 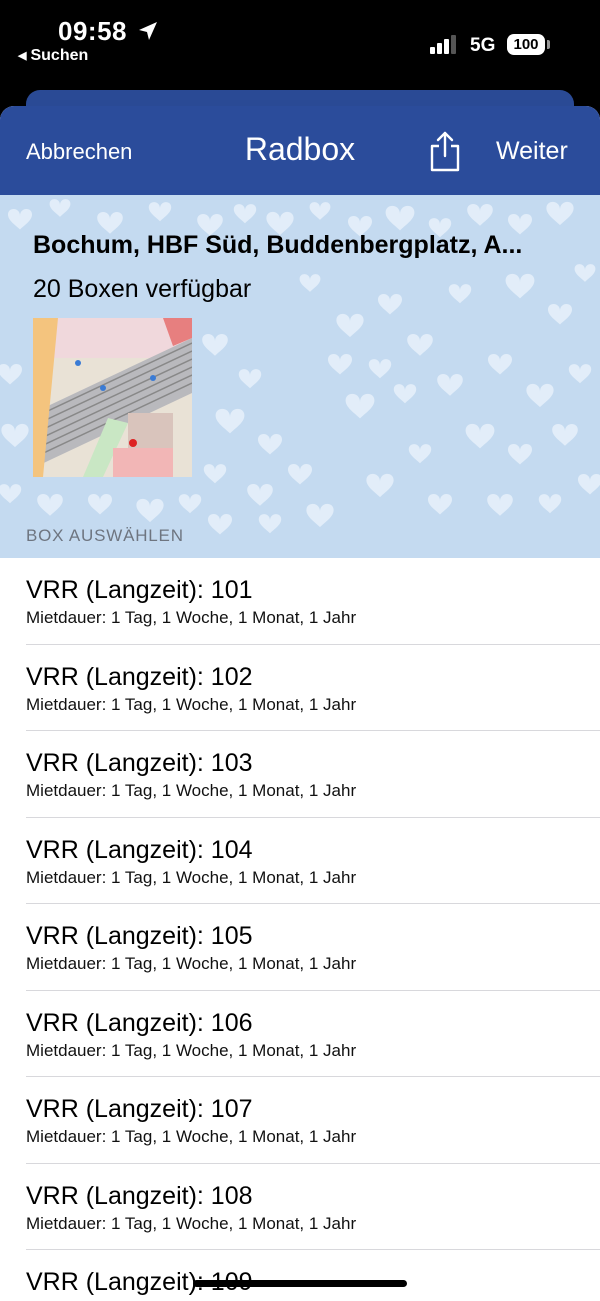 I want to click on location-arrow-icon, so click(x=148, y=31).